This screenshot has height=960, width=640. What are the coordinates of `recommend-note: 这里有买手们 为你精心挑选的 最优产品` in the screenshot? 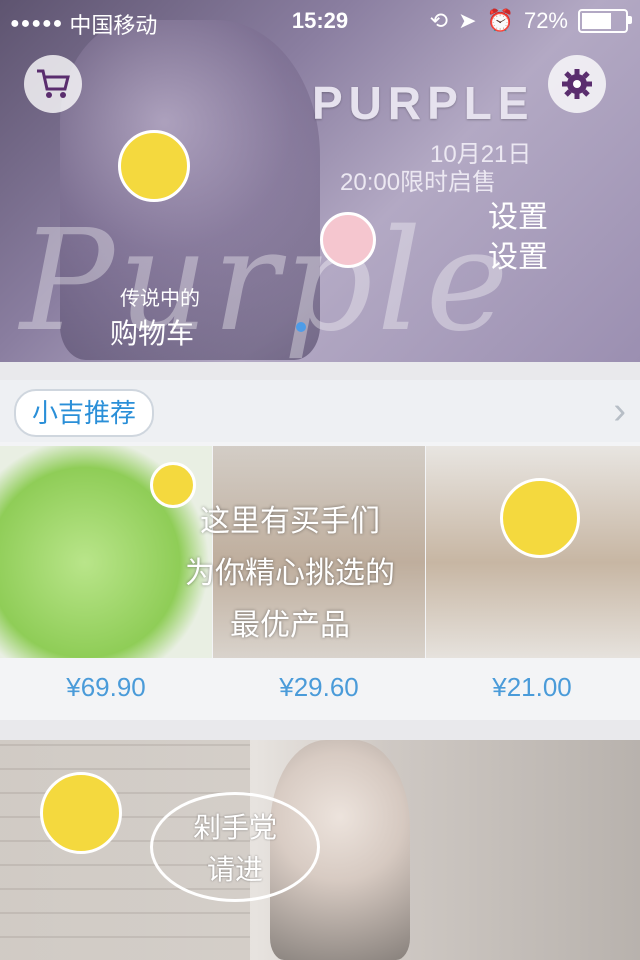 It's located at (290, 574).